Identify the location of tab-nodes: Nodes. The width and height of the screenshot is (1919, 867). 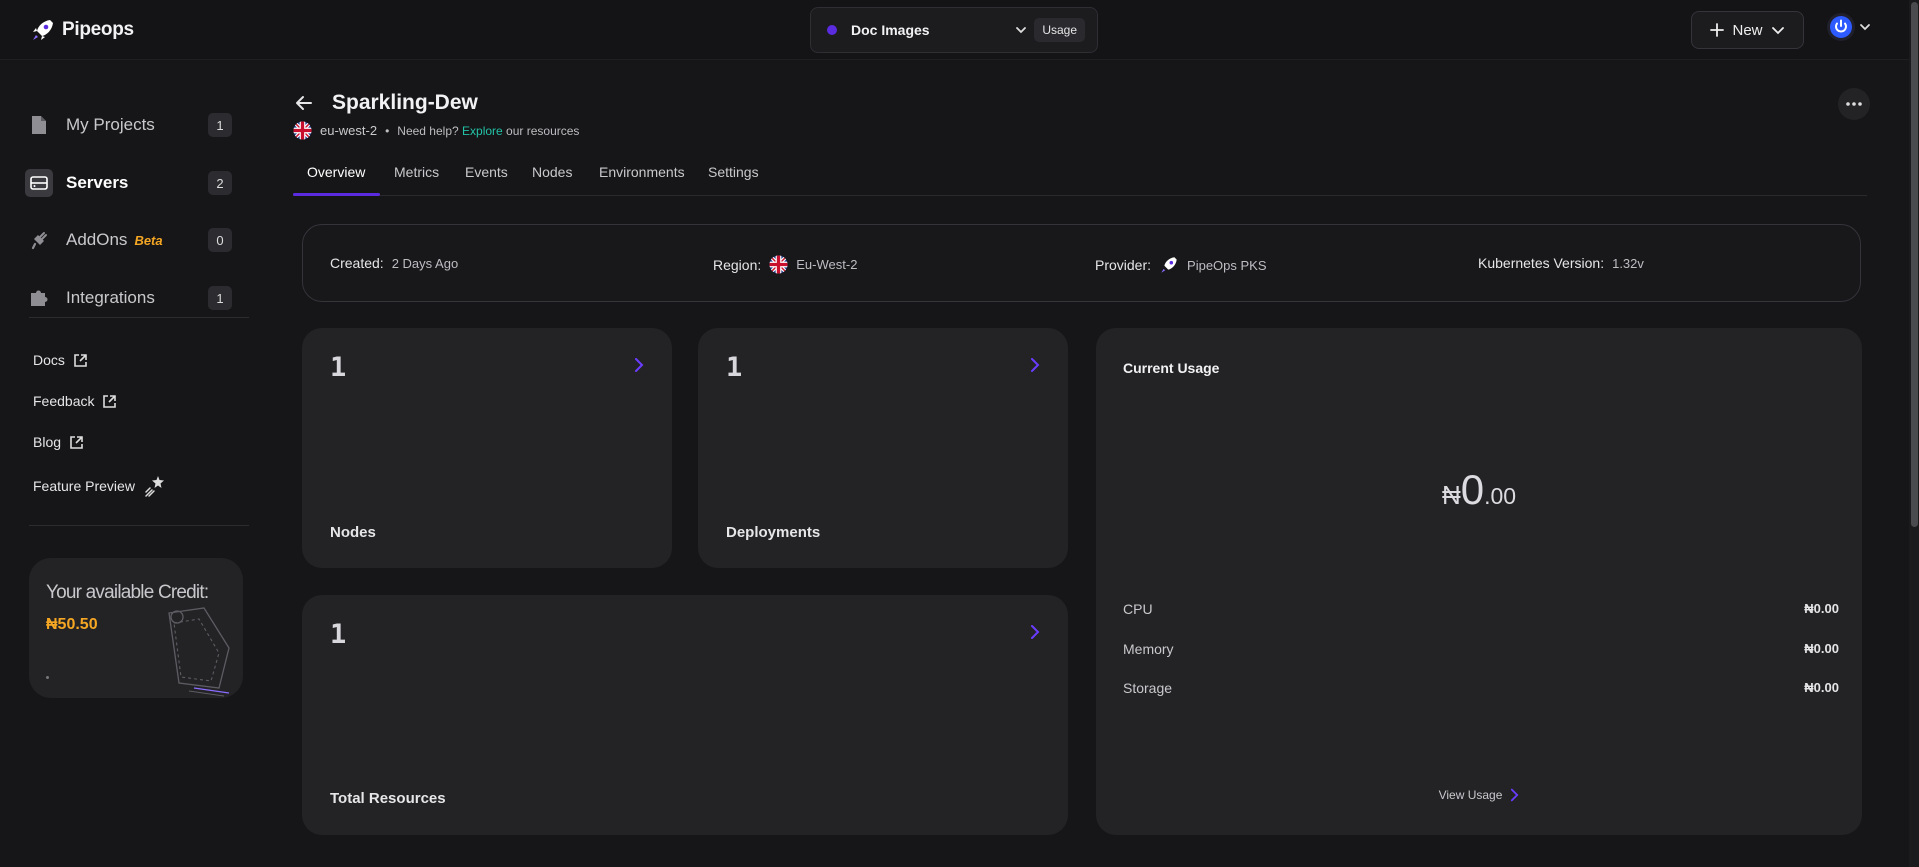
(552, 172).